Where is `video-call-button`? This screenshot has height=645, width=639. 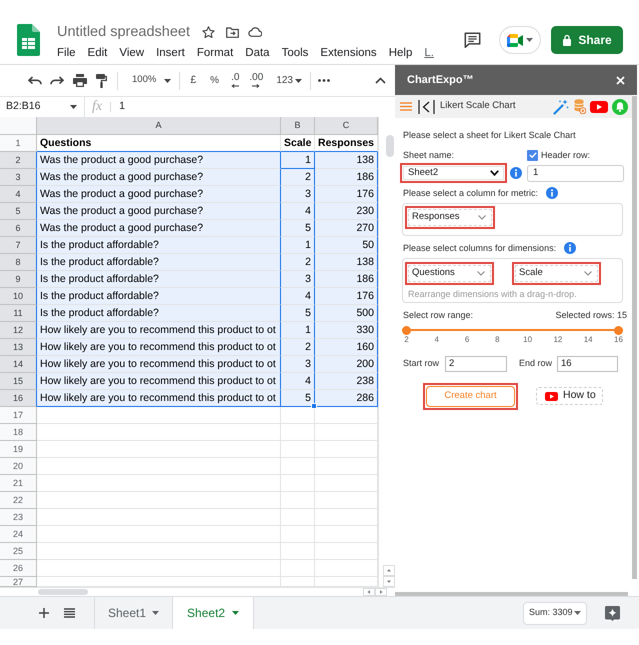
video-call-button is located at coordinates (520, 40).